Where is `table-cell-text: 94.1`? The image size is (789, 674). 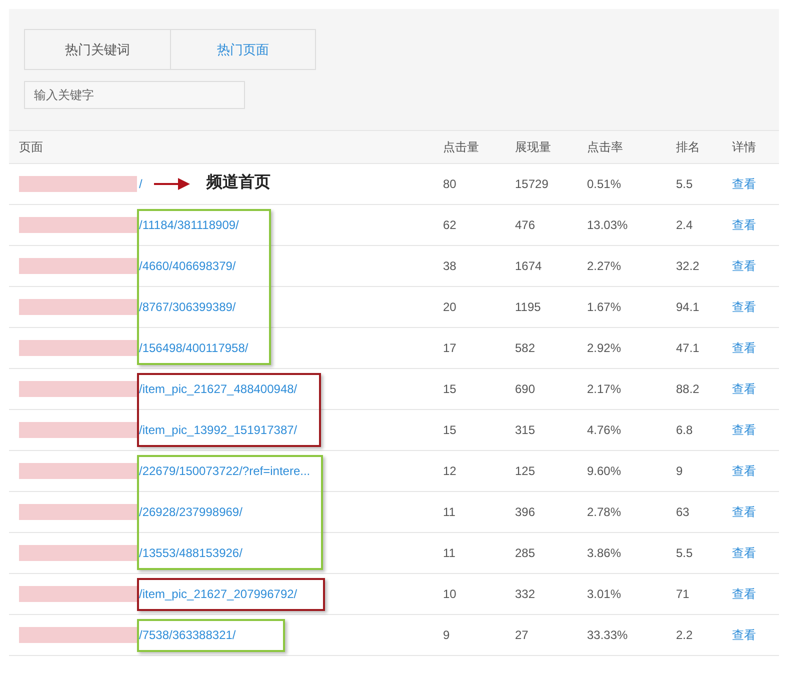 table-cell-text: 94.1 is located at coordinates (688, 307).